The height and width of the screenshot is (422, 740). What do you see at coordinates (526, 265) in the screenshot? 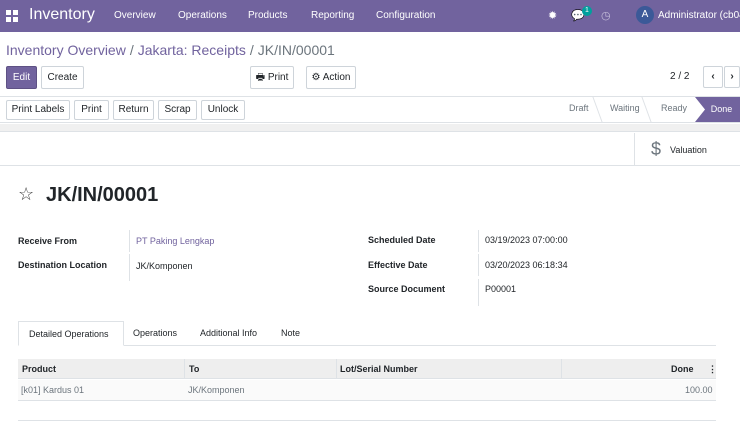
I see `effective-date-value: 03/20/2023 06:18:34` at bounding box center [526, 265].